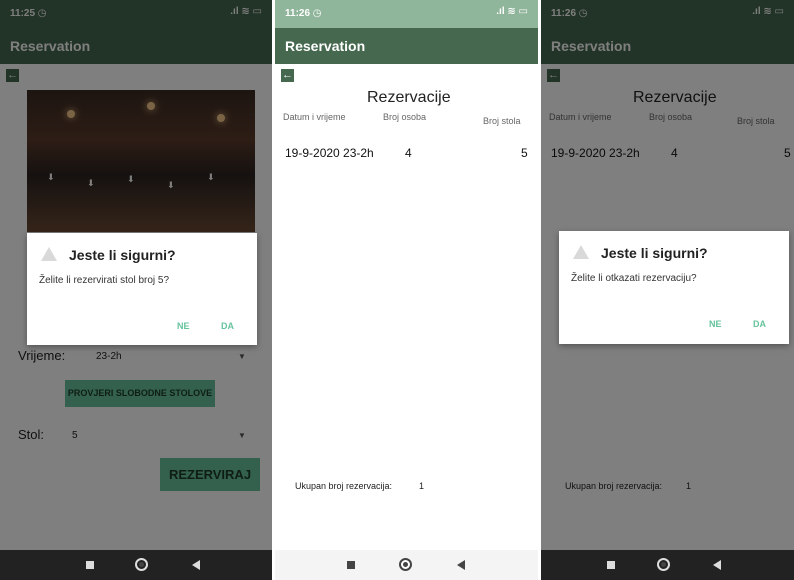 Image resolution: width=794 pixels, height=580 pixels. What do you see at coordinates (303, 13) in the screenshot?
I see `status-time: 11:26 ◷` at bounding box center [303, 13].